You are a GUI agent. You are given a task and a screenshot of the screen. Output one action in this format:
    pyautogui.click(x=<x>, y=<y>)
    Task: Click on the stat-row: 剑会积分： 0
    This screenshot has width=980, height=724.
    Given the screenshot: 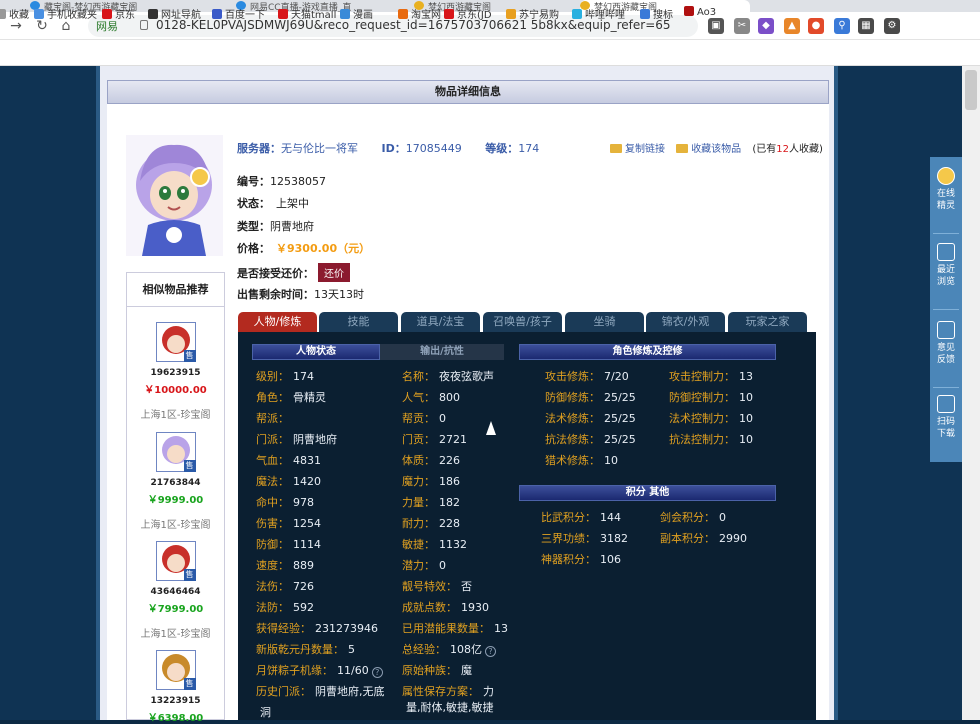 What is the action you would take?
    pyautogui.click(x=693, y=517)
    